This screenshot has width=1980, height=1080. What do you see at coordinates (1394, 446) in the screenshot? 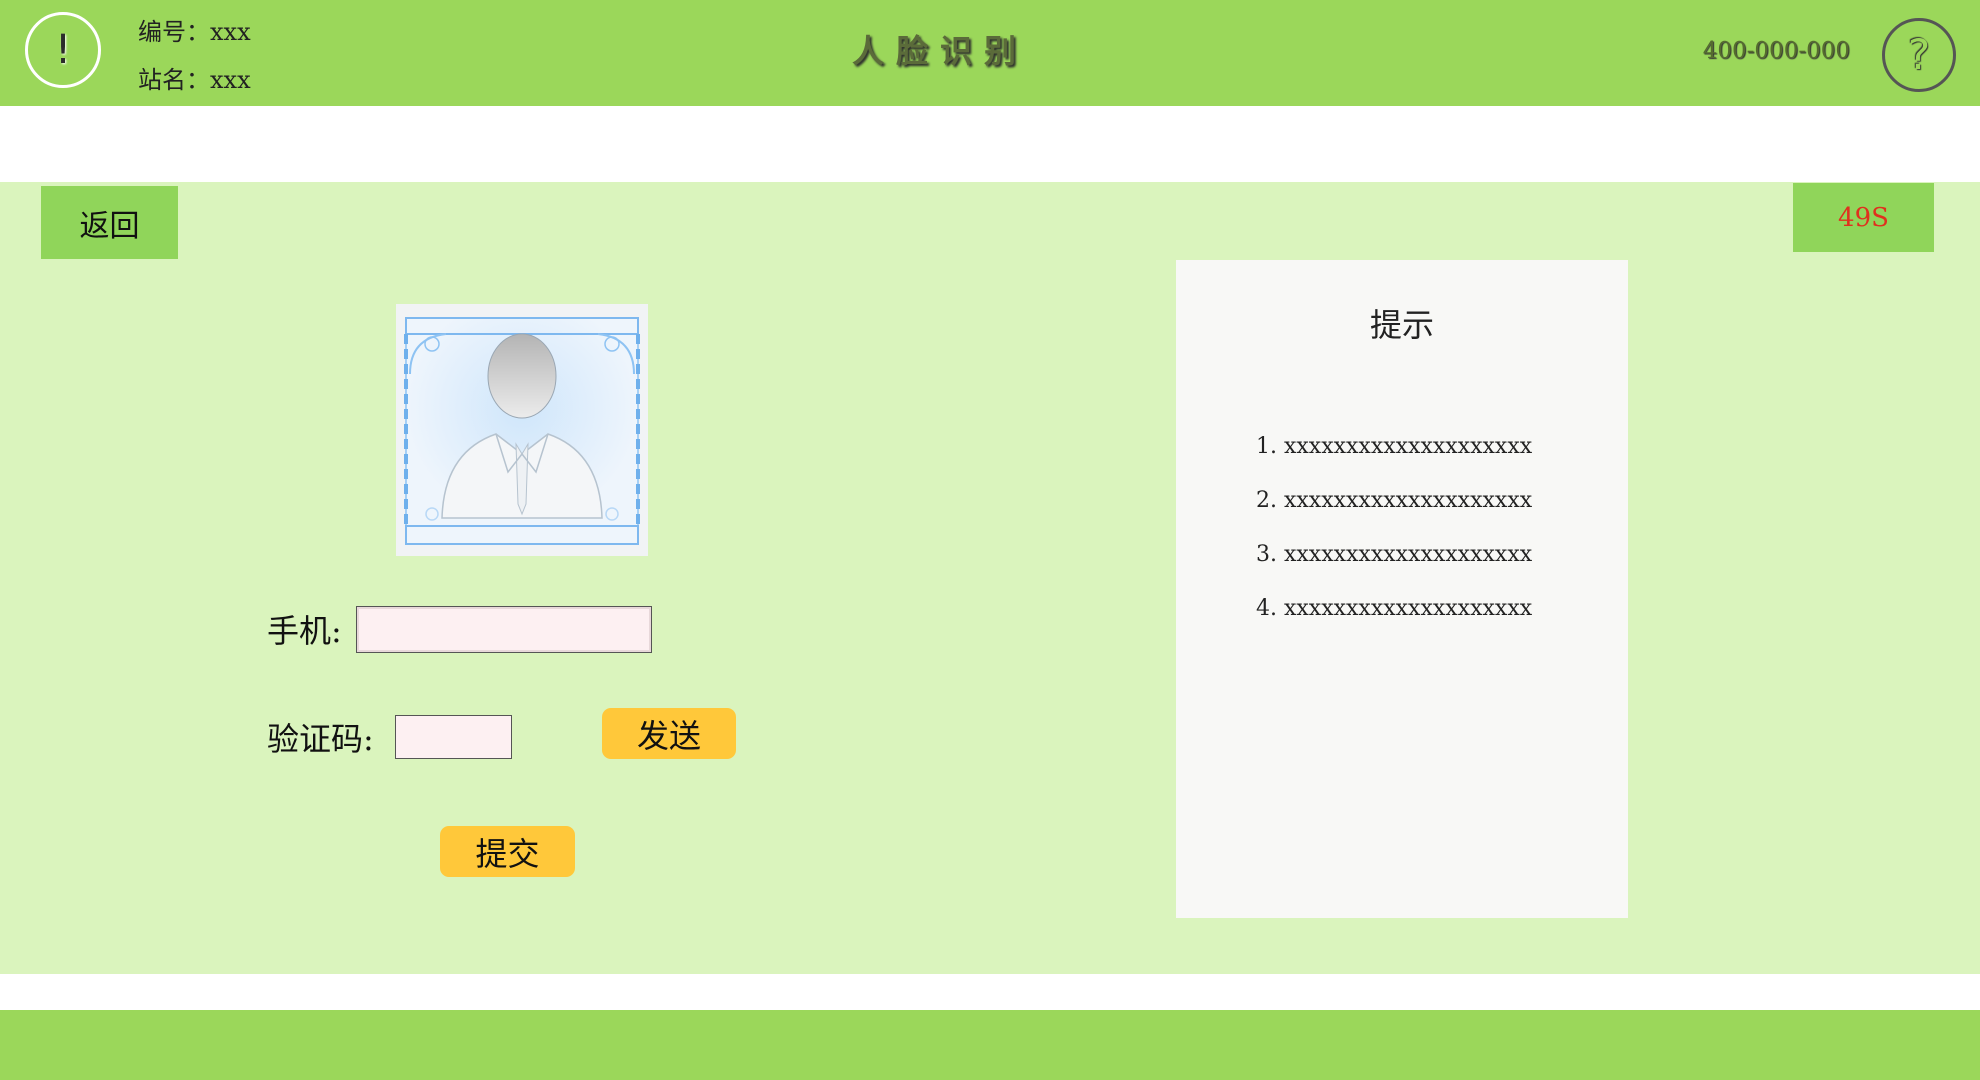
I see `tip-item: 1. xxxxxxxxxxxxxxxxxxxx` at bounding box center [1394, 446].